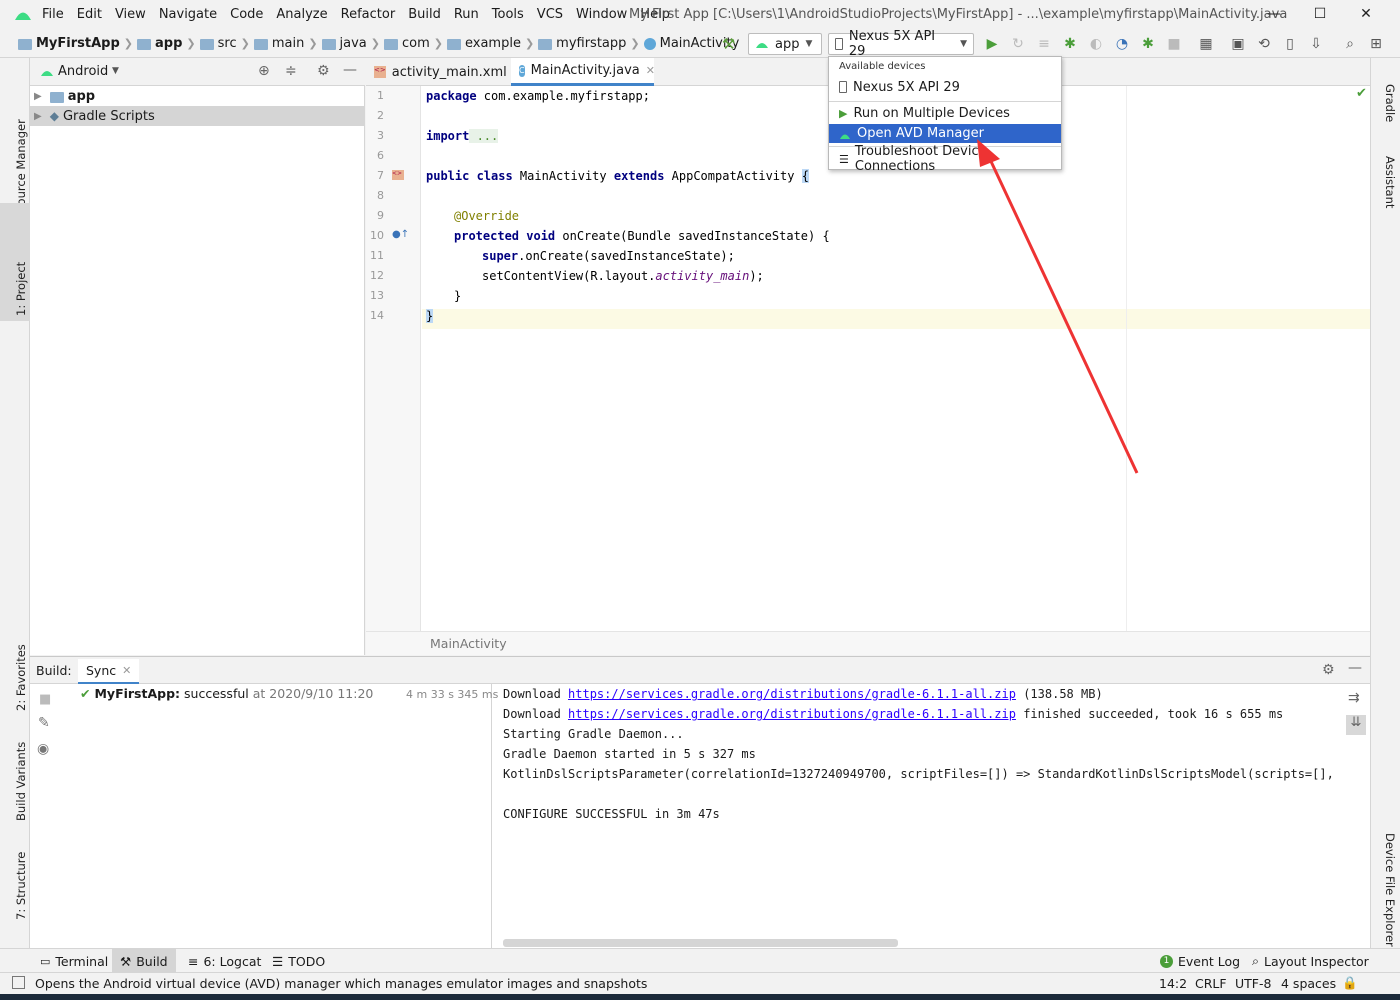 This screenshot has height=1000, width=1400. I want to click on soft-wrap-icon: ⇉, so click(1354, 698).